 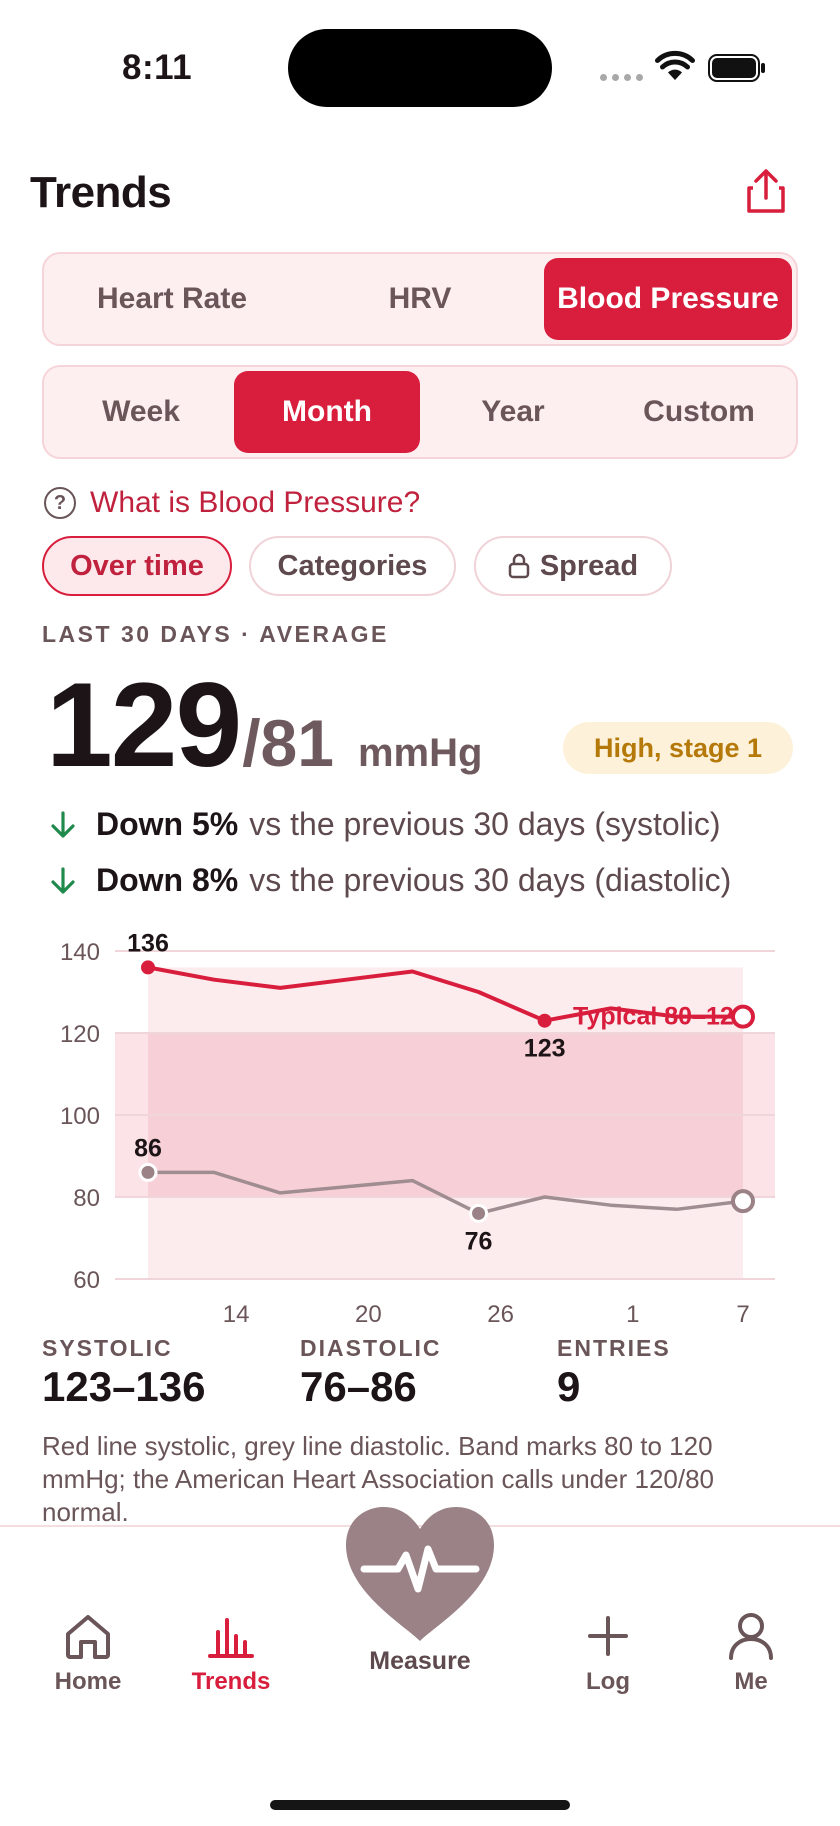 I want to click on range-segmented-control: Week Month Year Custom, so click(x=420, y=412).